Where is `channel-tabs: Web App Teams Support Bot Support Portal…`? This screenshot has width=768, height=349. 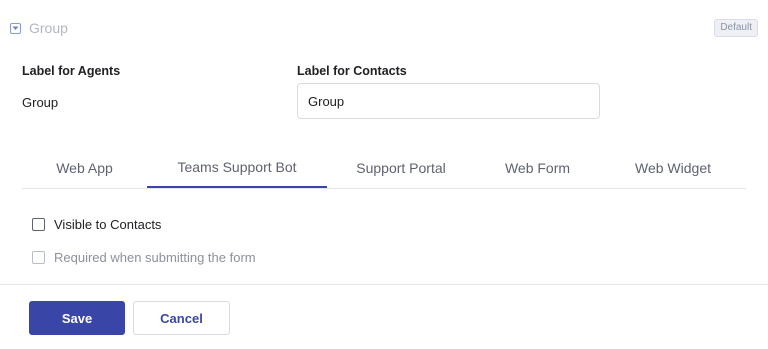
channel-tabs: Web App Teams Support Bot Support Portal… is located at coordinates (384, 168).